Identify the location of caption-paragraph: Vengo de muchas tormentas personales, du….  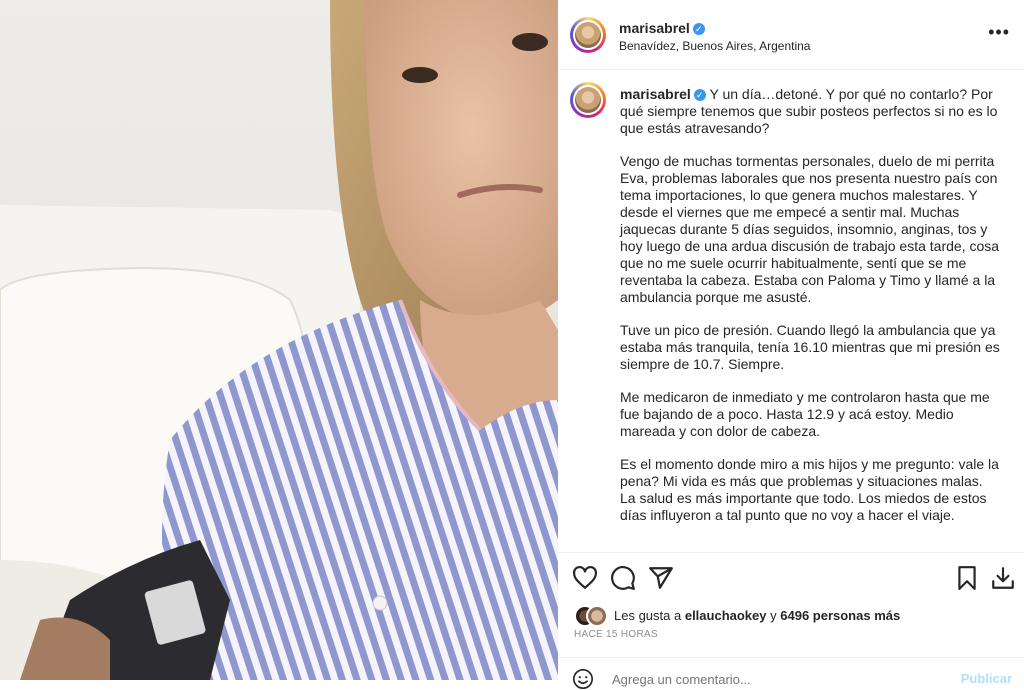
(810, 229).